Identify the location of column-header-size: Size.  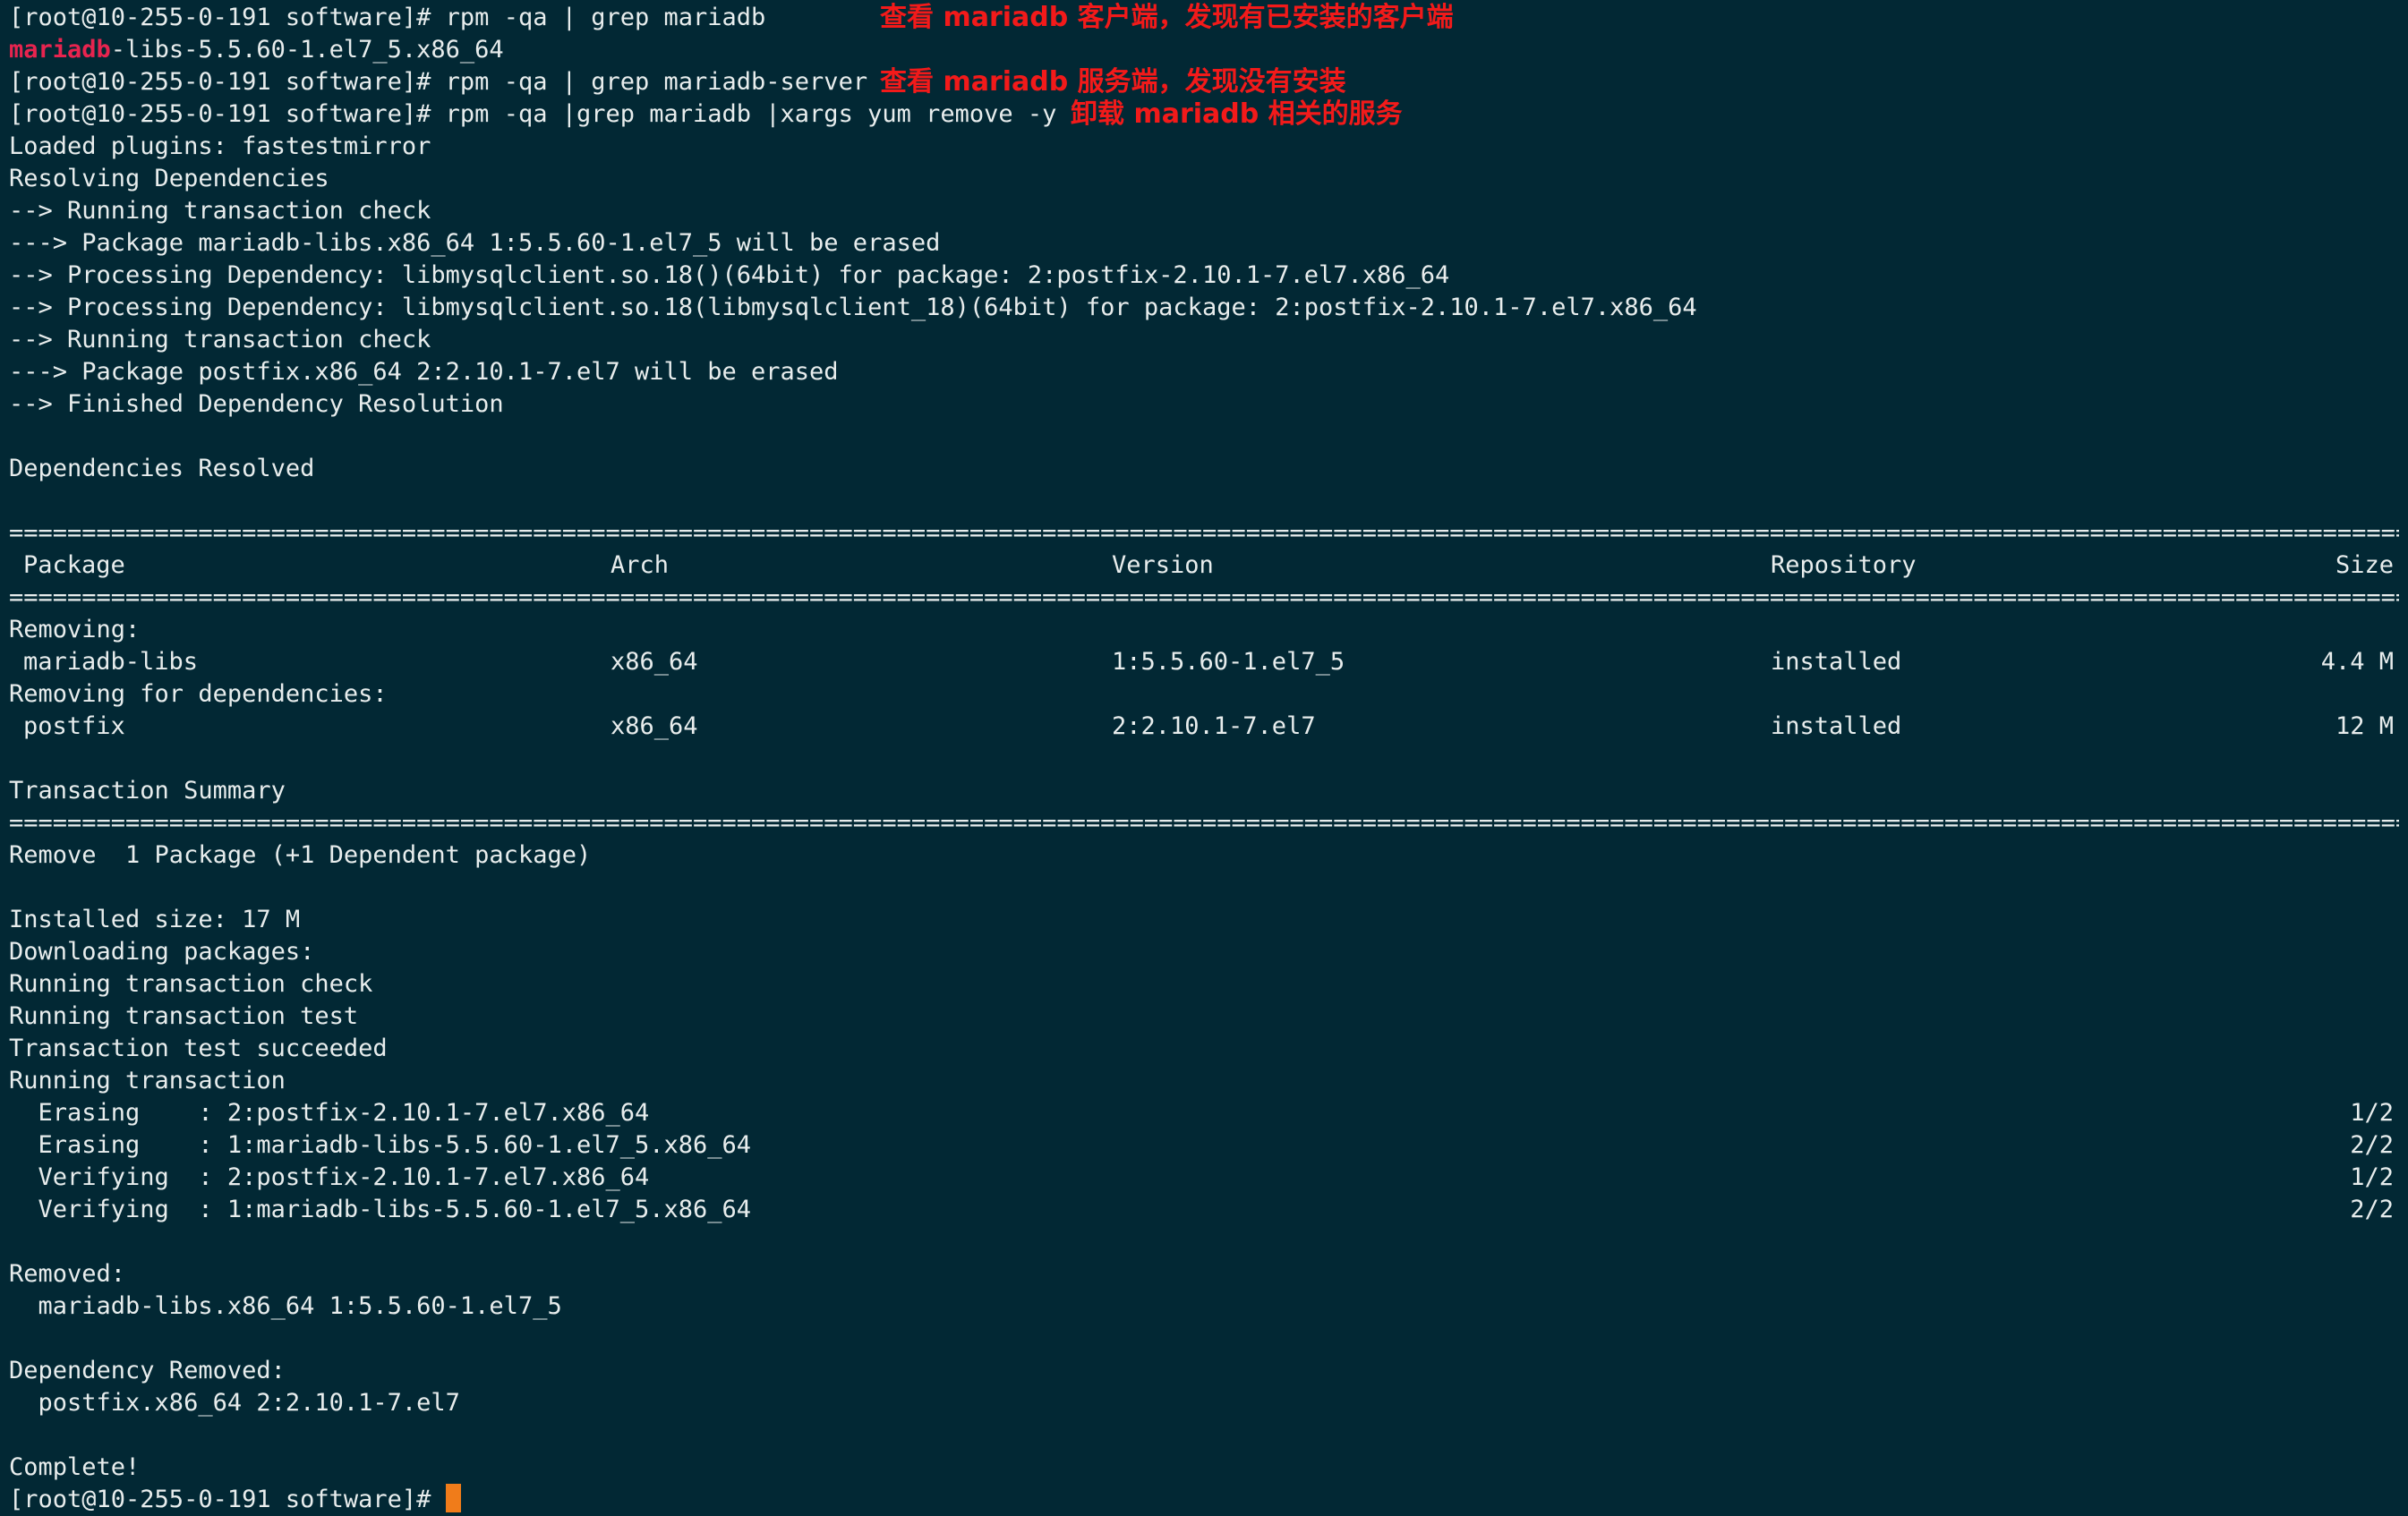
(2364, 565).